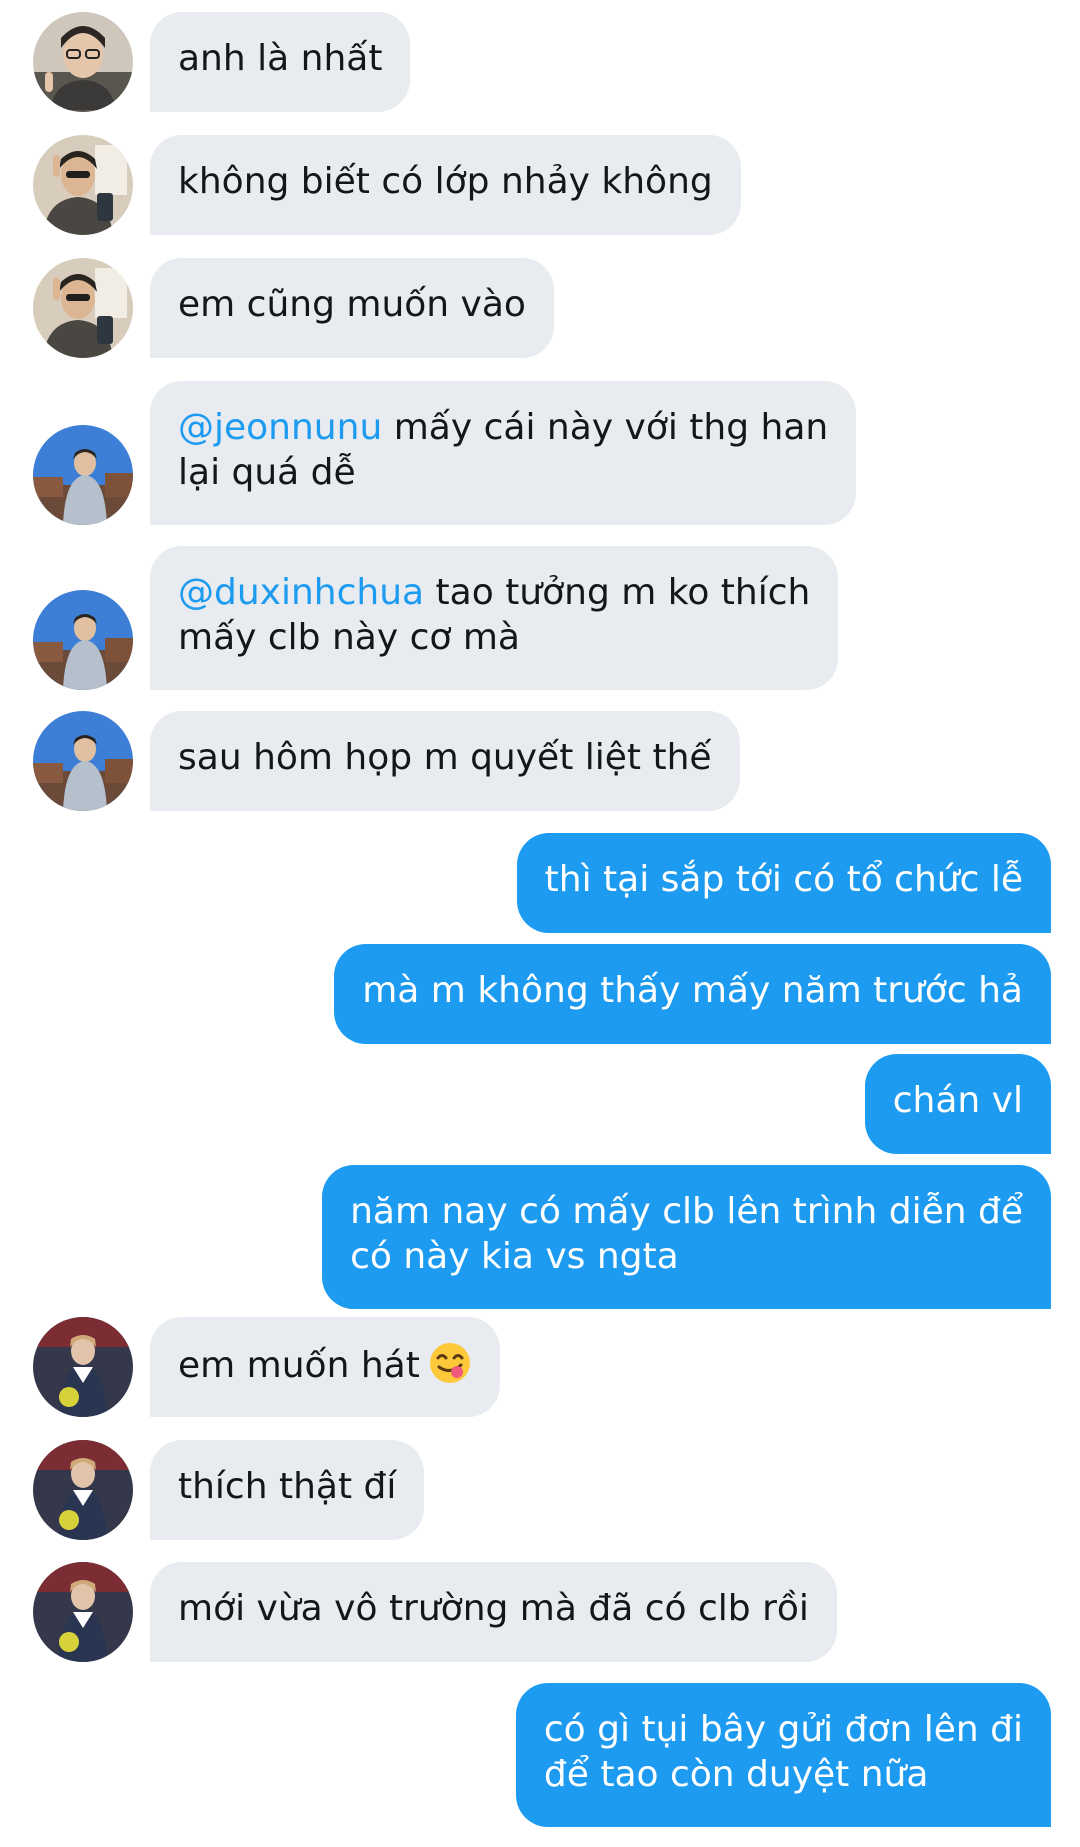 Image resolution: width=1080 pixels, height=1847 pixels. I want to click on message-text: sau hôm họp m quyết liệt thế, so click(445, 757).